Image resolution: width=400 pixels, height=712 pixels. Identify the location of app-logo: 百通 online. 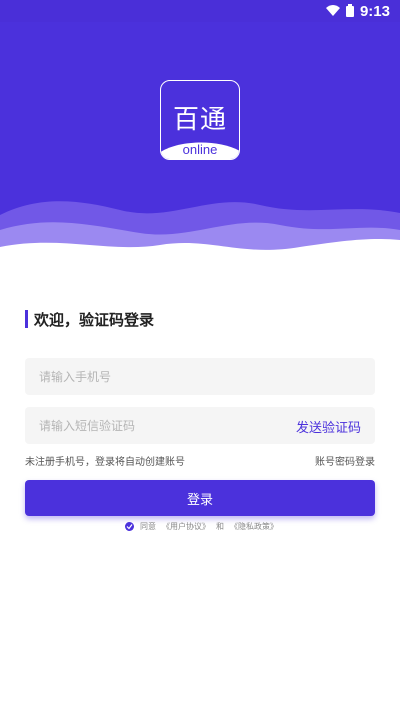
(200, 120).